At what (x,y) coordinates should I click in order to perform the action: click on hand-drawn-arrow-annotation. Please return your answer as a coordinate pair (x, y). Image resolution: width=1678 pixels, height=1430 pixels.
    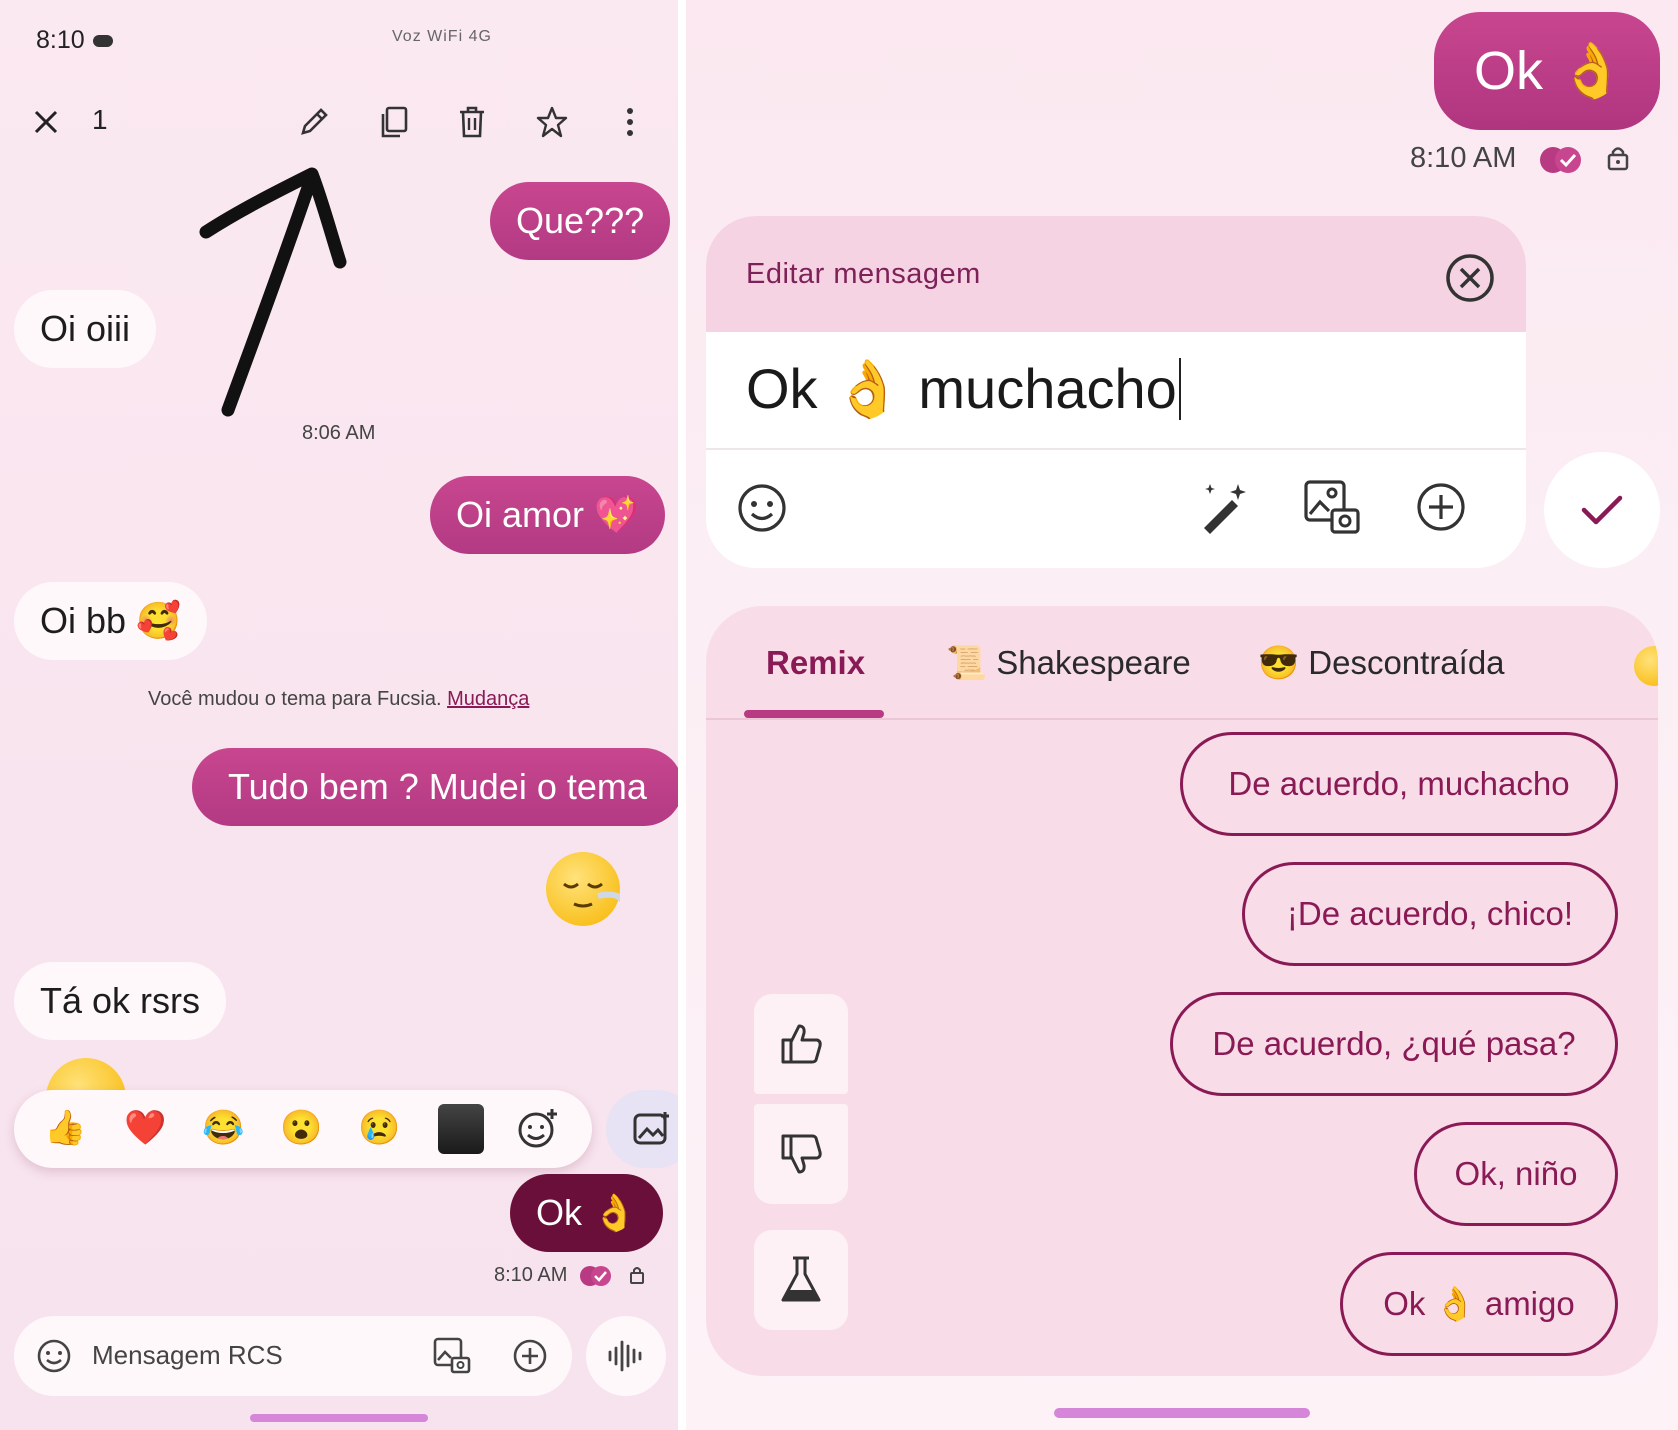
    Looking at the image, I should click on (273, 292).